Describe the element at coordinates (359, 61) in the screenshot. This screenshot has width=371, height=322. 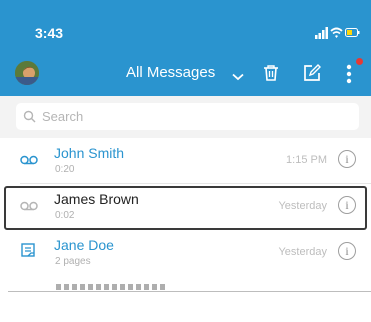
I see `notification-badge` at that location.